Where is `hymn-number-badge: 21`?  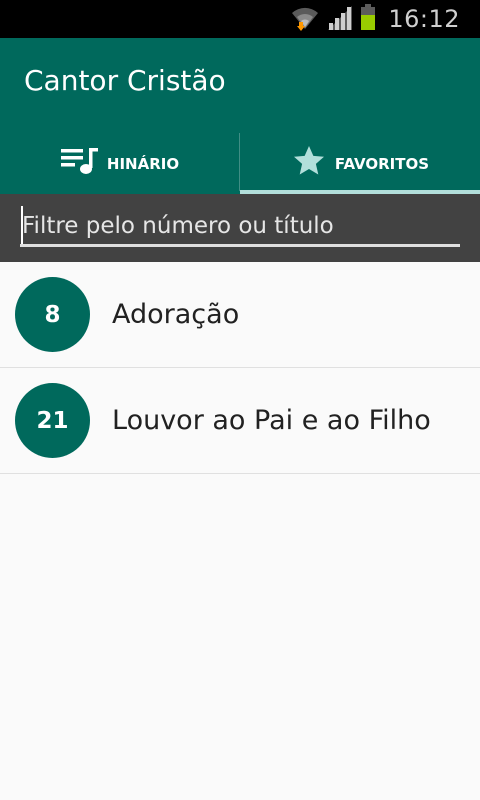 hymn-number-badge: 21 is located at coordinates (52, 420).